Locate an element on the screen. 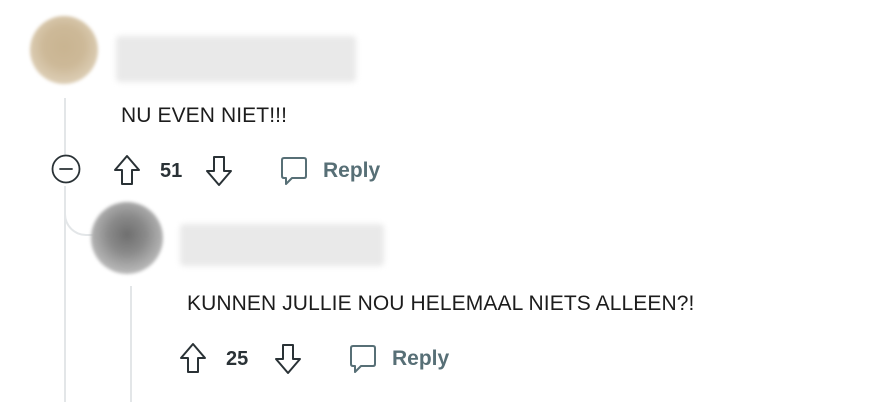  collapse-icon is located at coordinates (66, 169).